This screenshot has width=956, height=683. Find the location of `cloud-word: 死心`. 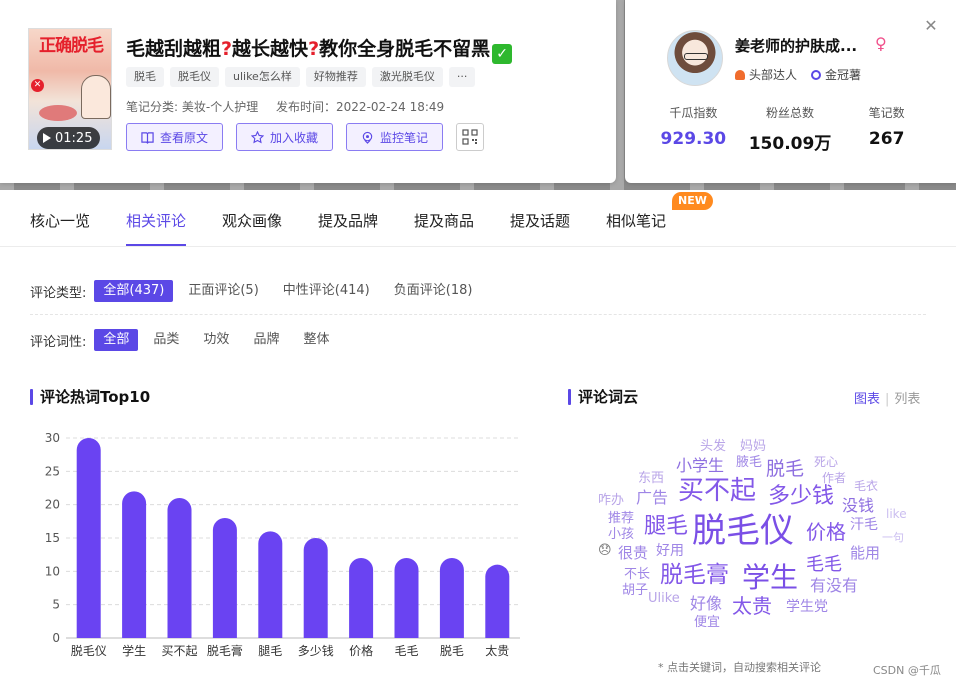

cloud-word: 死心 is located at coordinates (826, 462).